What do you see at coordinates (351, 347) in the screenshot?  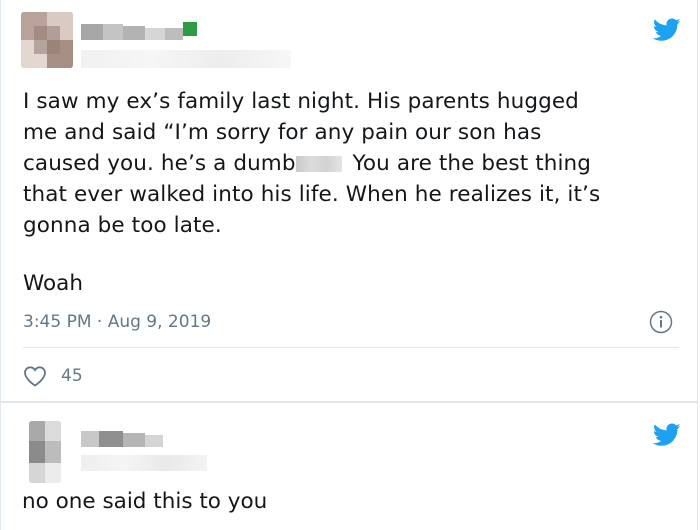 I see `divider` at bounding box center [351, 347].